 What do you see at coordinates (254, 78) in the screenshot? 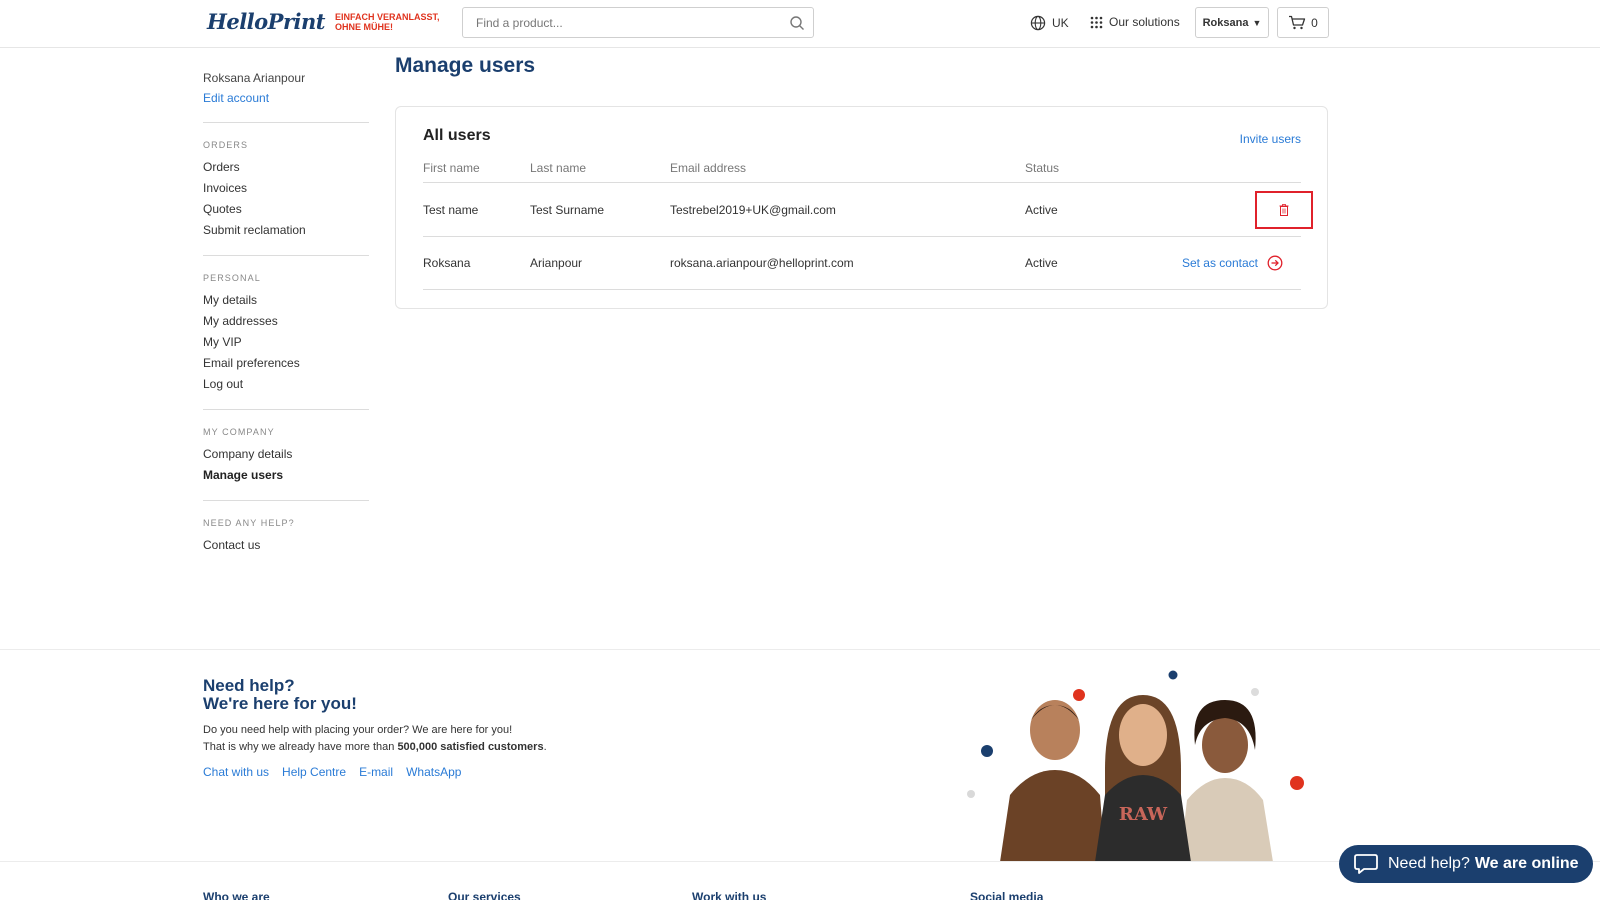
I see `account-name: Roksana Arianpour` at bounding box center [254, 78].